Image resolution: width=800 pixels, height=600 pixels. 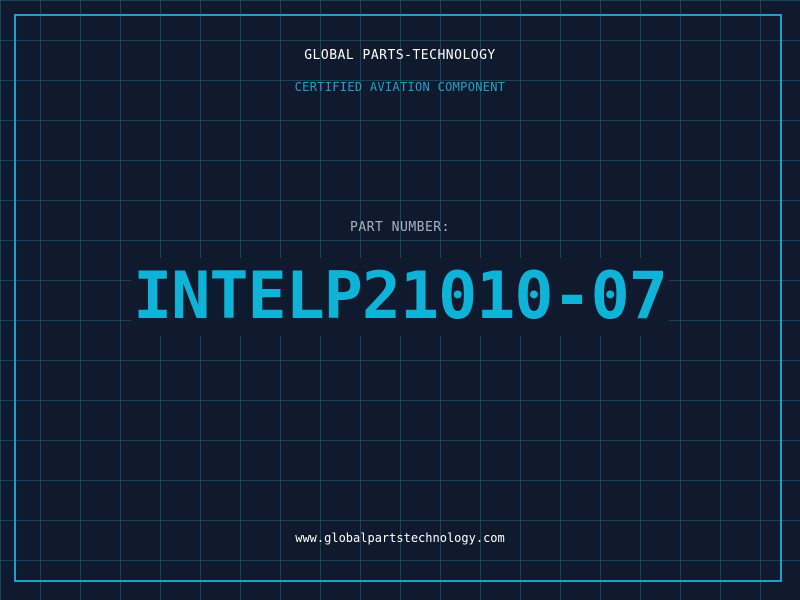 I want to click on part-number-container: INTELP21010-07, so click(x=400, y=297).